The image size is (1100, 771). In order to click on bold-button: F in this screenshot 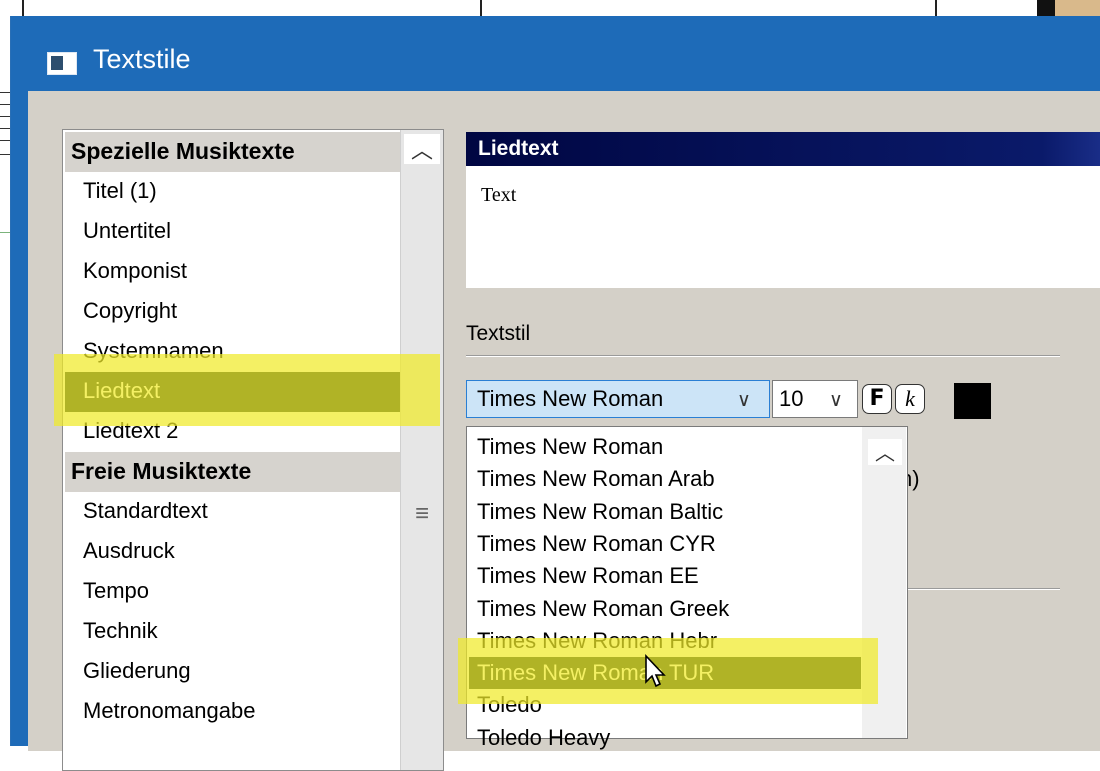, I will do `click(877, 399)`.